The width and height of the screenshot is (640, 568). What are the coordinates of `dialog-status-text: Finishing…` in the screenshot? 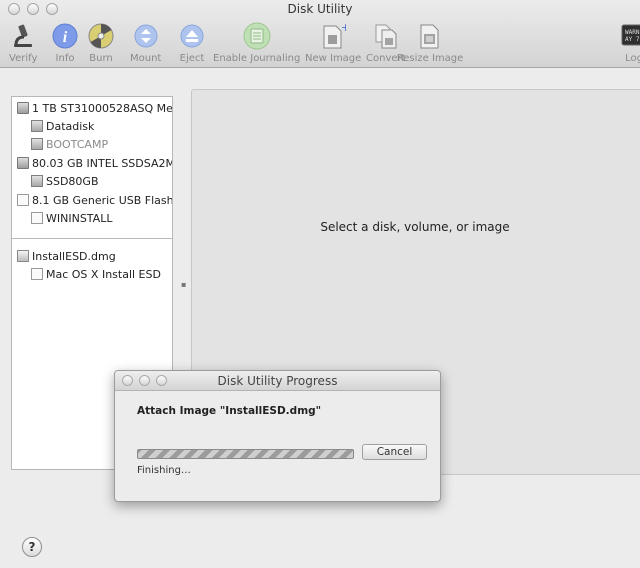 It's located at (164, 470).